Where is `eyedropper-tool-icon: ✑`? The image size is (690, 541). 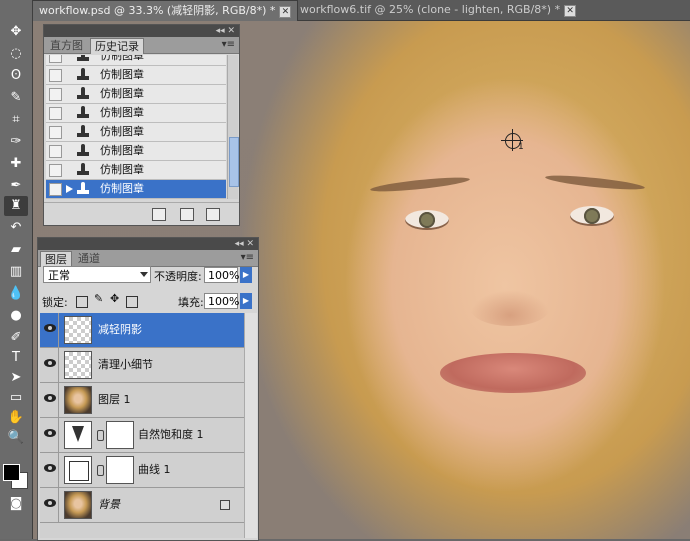
eyedropper-tool-icon: ✑ is located at coordinates (16, 142).